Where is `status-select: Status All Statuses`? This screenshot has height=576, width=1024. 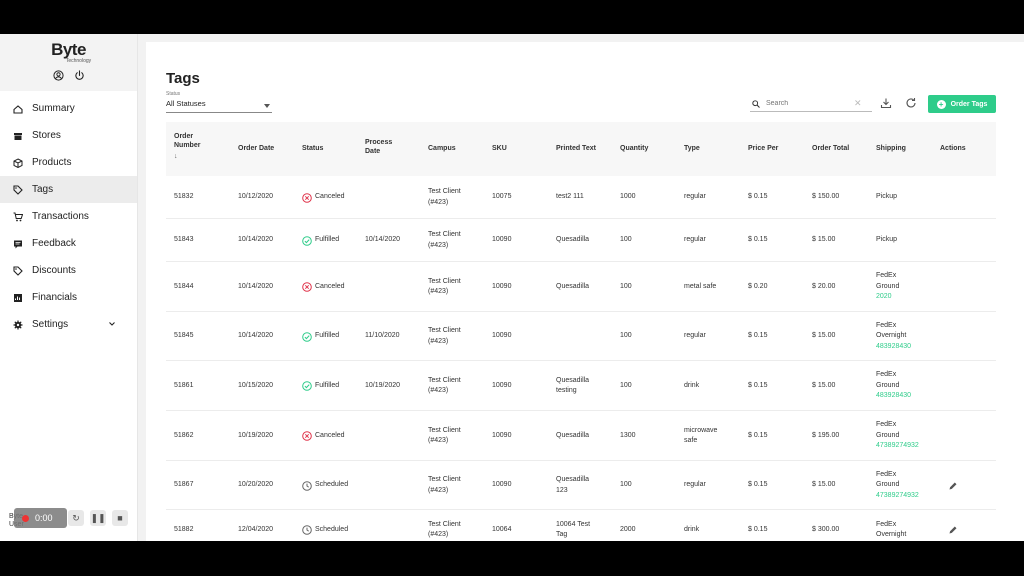 status-select: Status All Statuses is located at coordinates (219, 102).